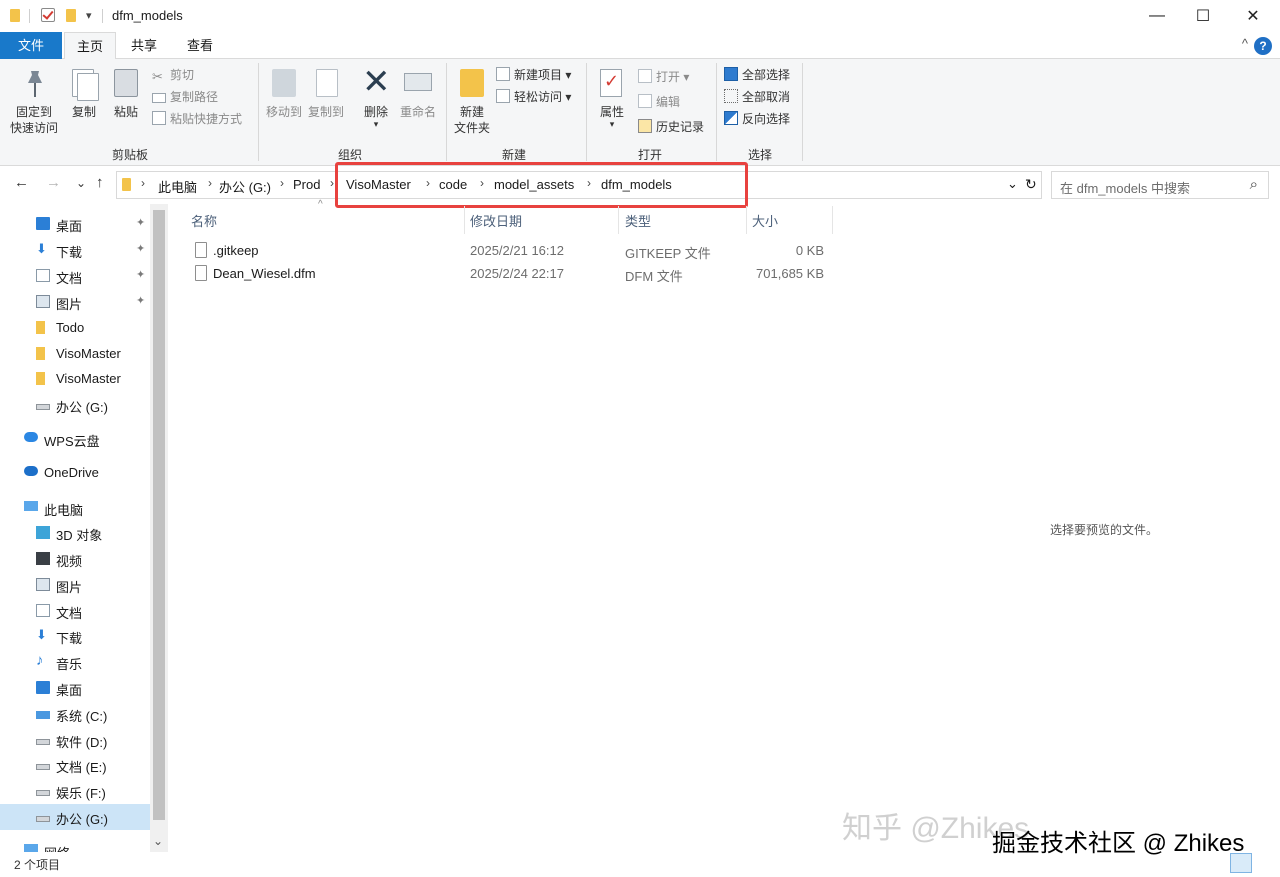  Describe the element at coordinates (141, 301) in the screenshot. I see `pin-icon: ✦` at that location.